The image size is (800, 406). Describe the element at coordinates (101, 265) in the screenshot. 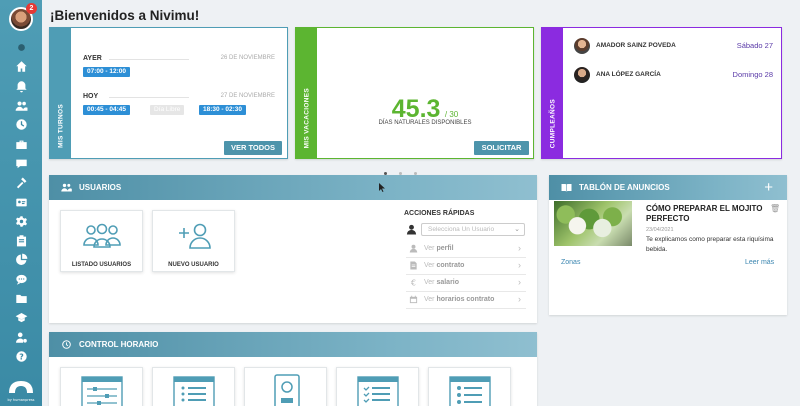

I see `tile-label: LISTADO USUARIOS` at that location.